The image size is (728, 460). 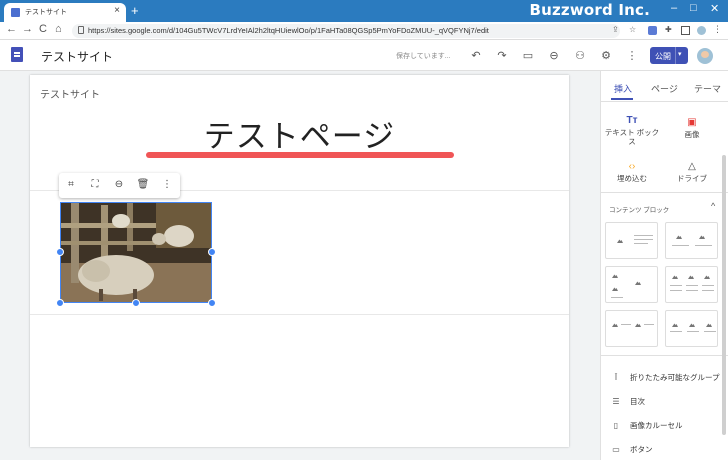 What do you see at coordinates (632, 55) in the screenshot?
I see `more-options-icon: ⋮` at bounding box center [632, 55].